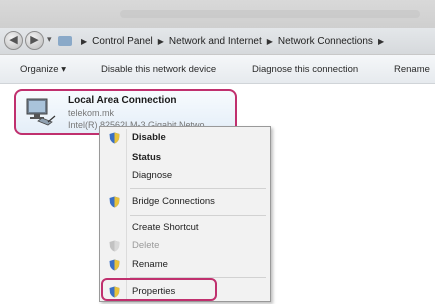 The width and height of the screenshot is (435, 304). Describe the element at coordinates (159, 289) in the screenshot. I see `properties-highlight` at that location.